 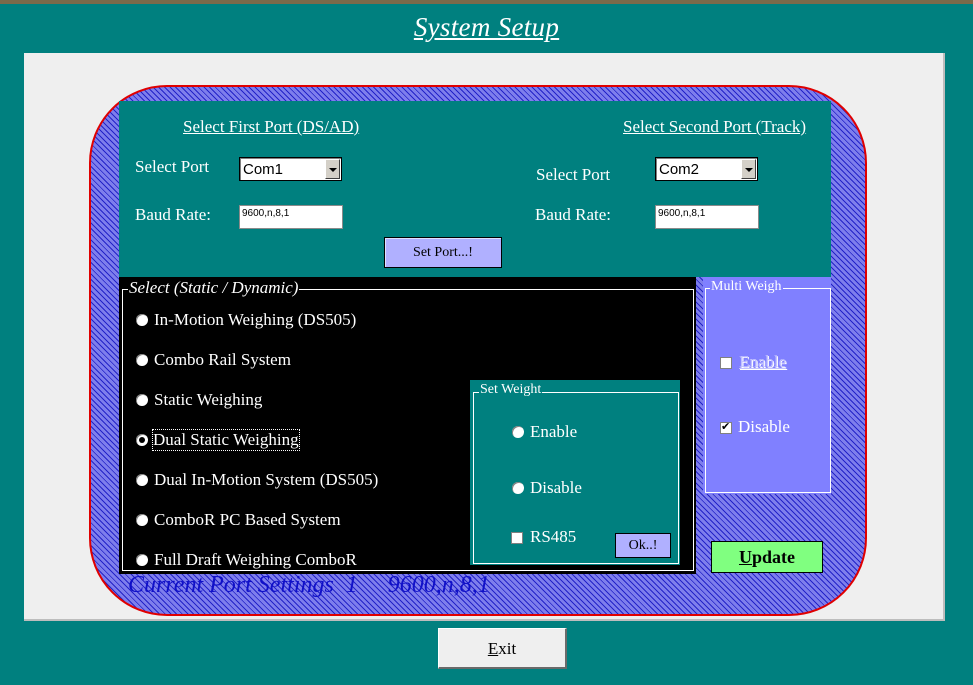 I want to click on mode-select-legend: Select (Static / Dynamic), so click(x=214, y=288).